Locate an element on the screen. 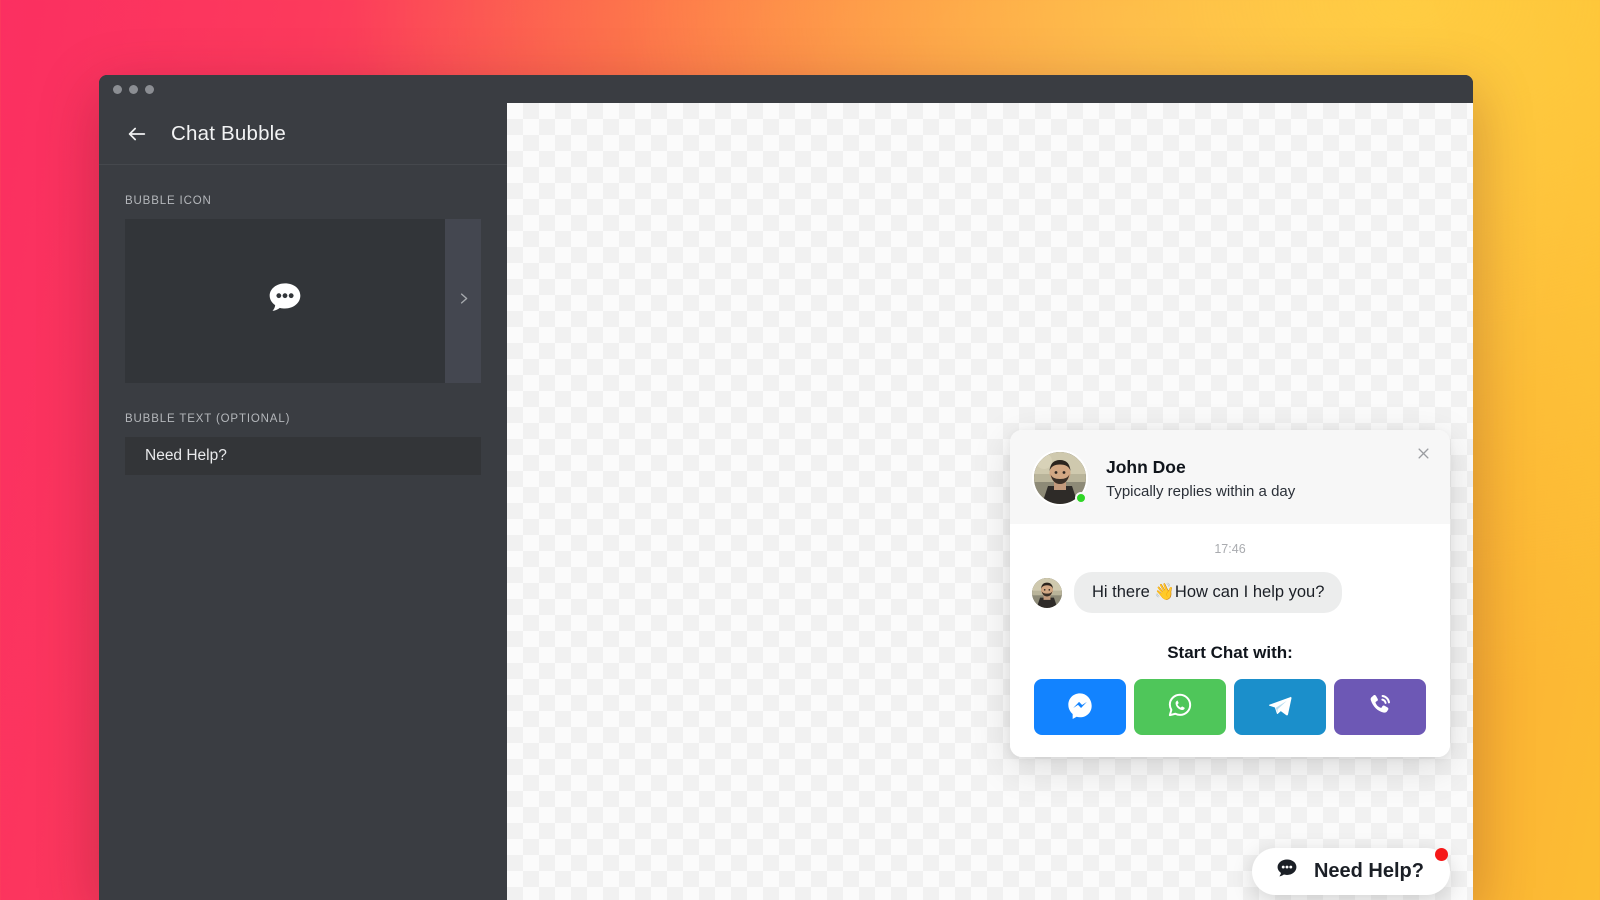  window-dot-minimize is located at coordinates (133, 89).